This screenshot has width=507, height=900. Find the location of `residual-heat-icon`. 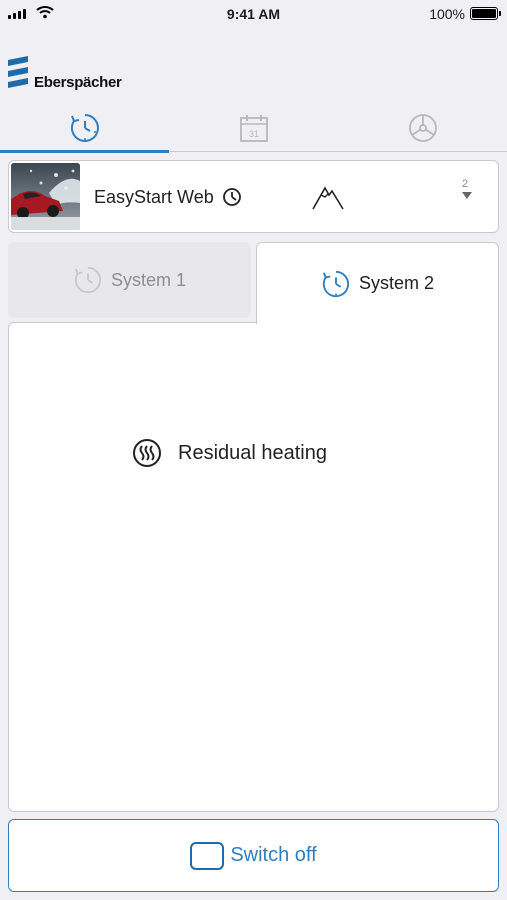

residual-heat-icon is located at coordinates (147, 453).